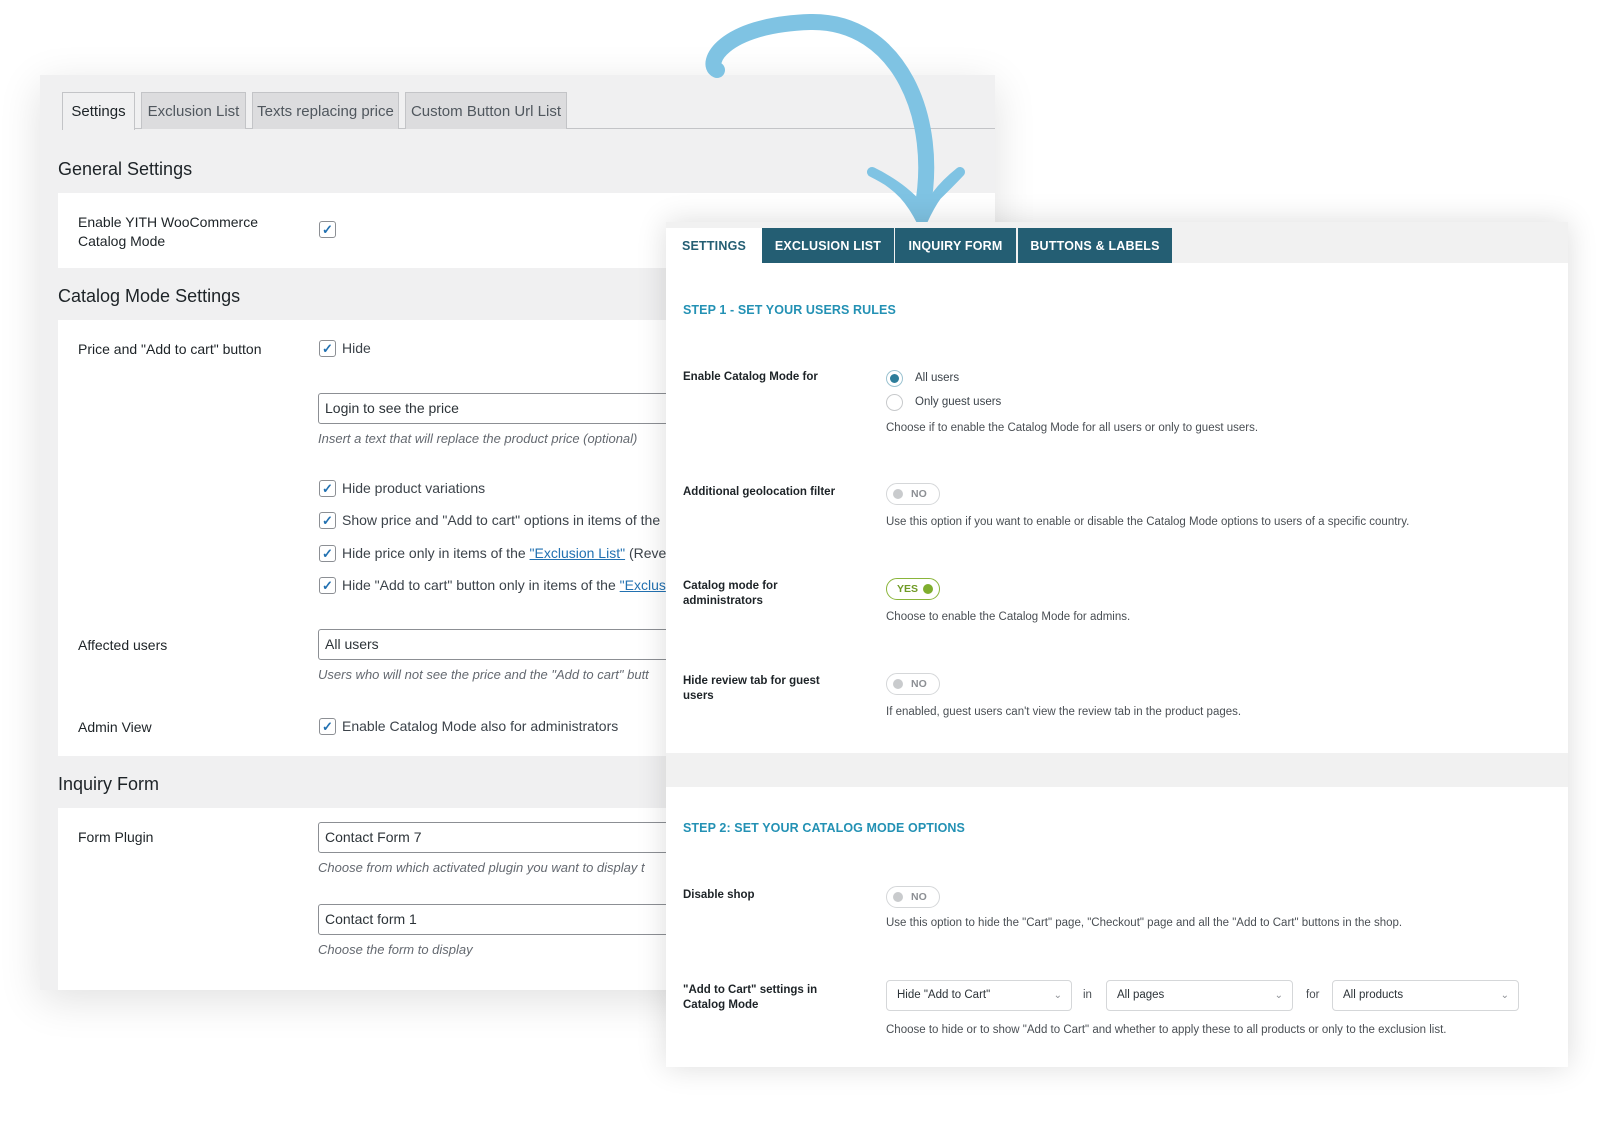  Describe the element at coordinates (116, 837) in the screenshot. I see `form-plugin-label: Form Plugin` at that location.